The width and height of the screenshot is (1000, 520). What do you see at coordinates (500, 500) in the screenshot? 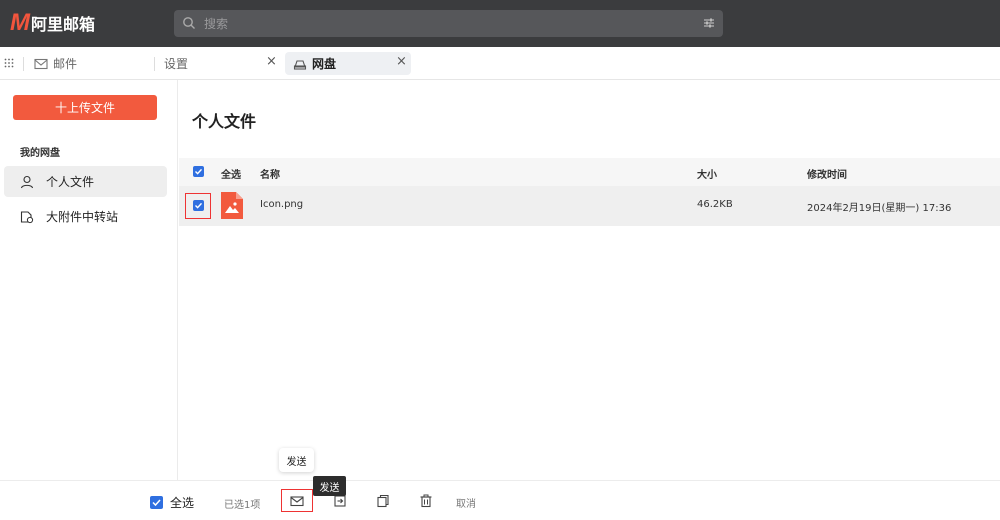
I see `bottom-action-bar: 全选 已选1项 取消` at bounding box center [500, 500].